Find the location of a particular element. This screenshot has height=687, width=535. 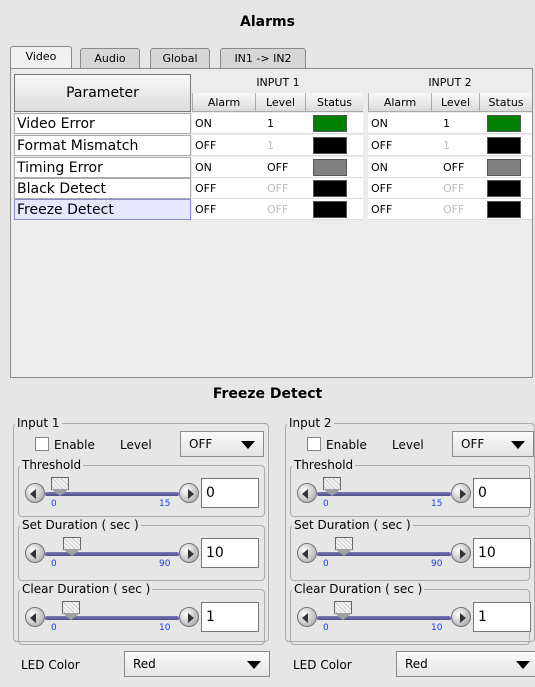

input2-clear-duration-max: 10 is located at coordinates (437, 628).